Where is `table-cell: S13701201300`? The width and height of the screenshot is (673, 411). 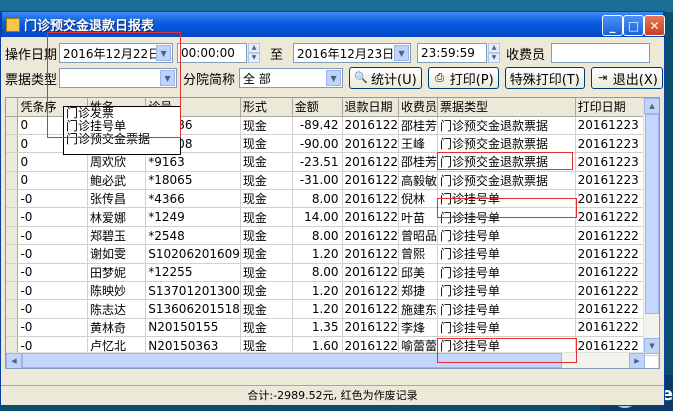 table-cell: S13701201300 is located at coordinates (193, 291).